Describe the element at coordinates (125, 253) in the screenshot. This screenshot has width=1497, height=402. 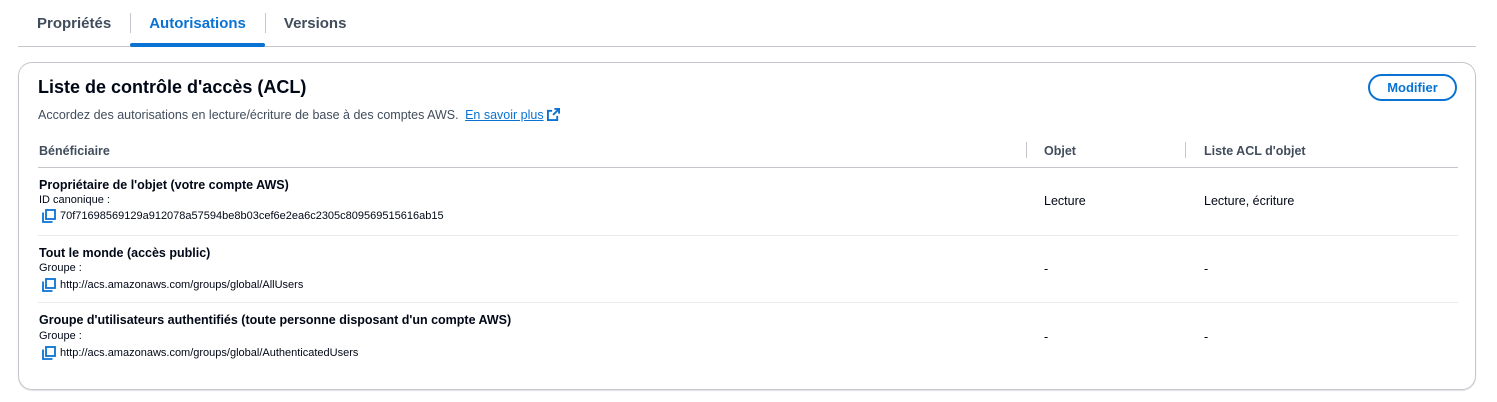
I see `grantee-name: Tout le monde (accès public)` at that location.